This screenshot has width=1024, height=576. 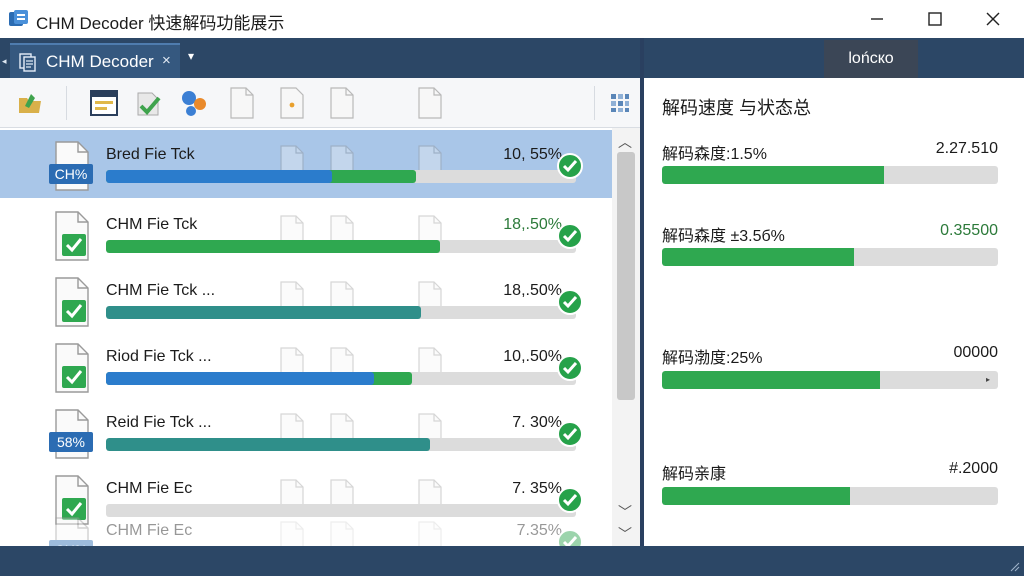 I want to click on app-logo-icon, so click(x=18, y=18).